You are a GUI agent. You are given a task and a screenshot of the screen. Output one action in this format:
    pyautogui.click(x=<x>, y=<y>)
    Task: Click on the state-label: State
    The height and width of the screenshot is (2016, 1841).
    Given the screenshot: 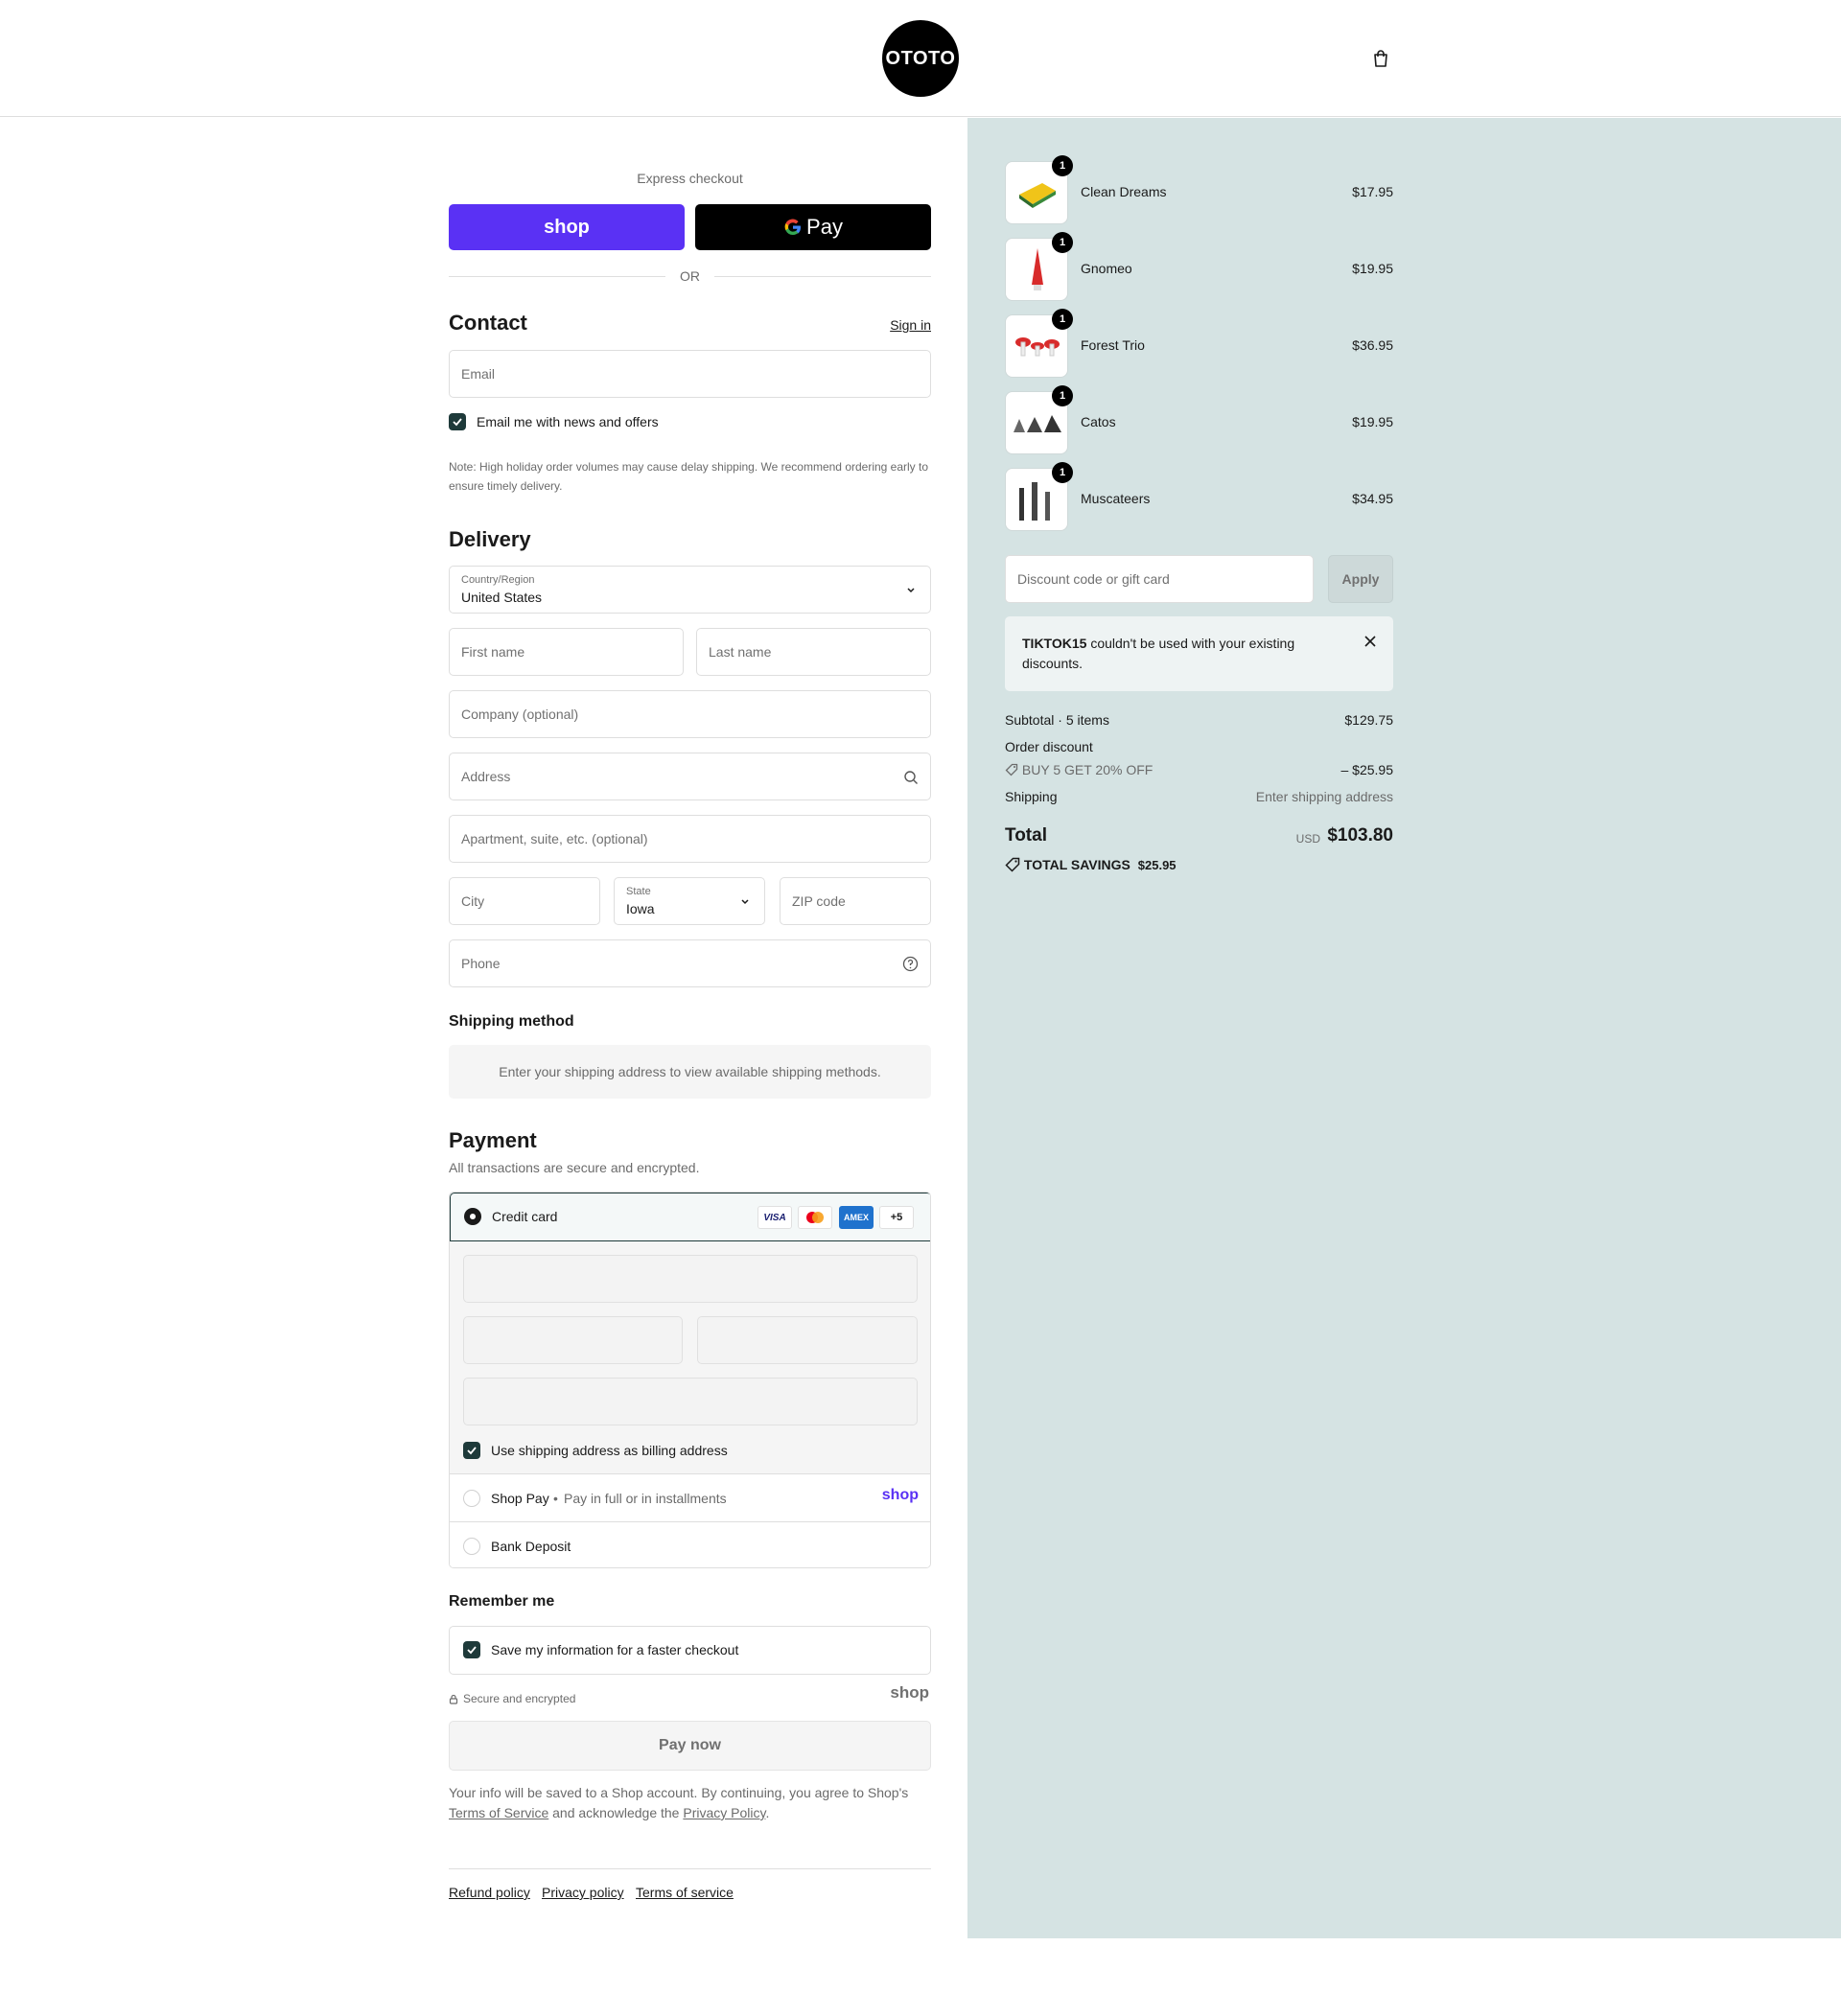 What is the action you would take?
    pyautogui.click(x=638, y=891)
    